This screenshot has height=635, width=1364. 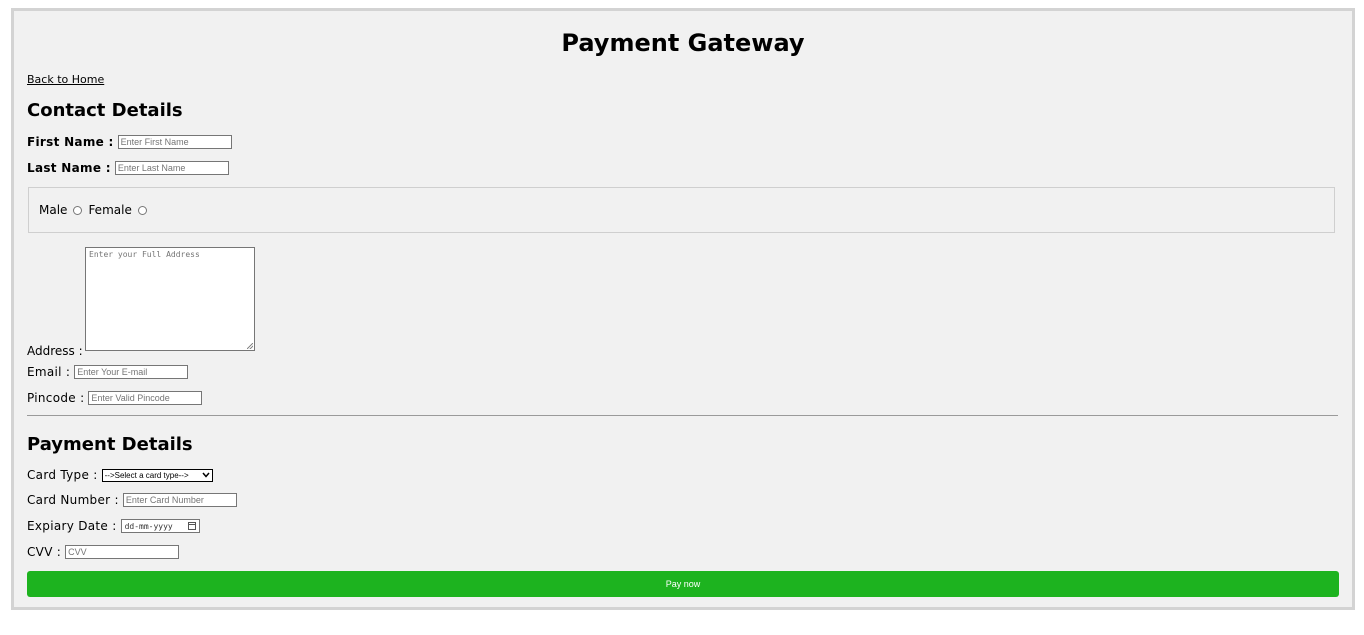 I want to click on first-name-input, so click(x=174, y=142).